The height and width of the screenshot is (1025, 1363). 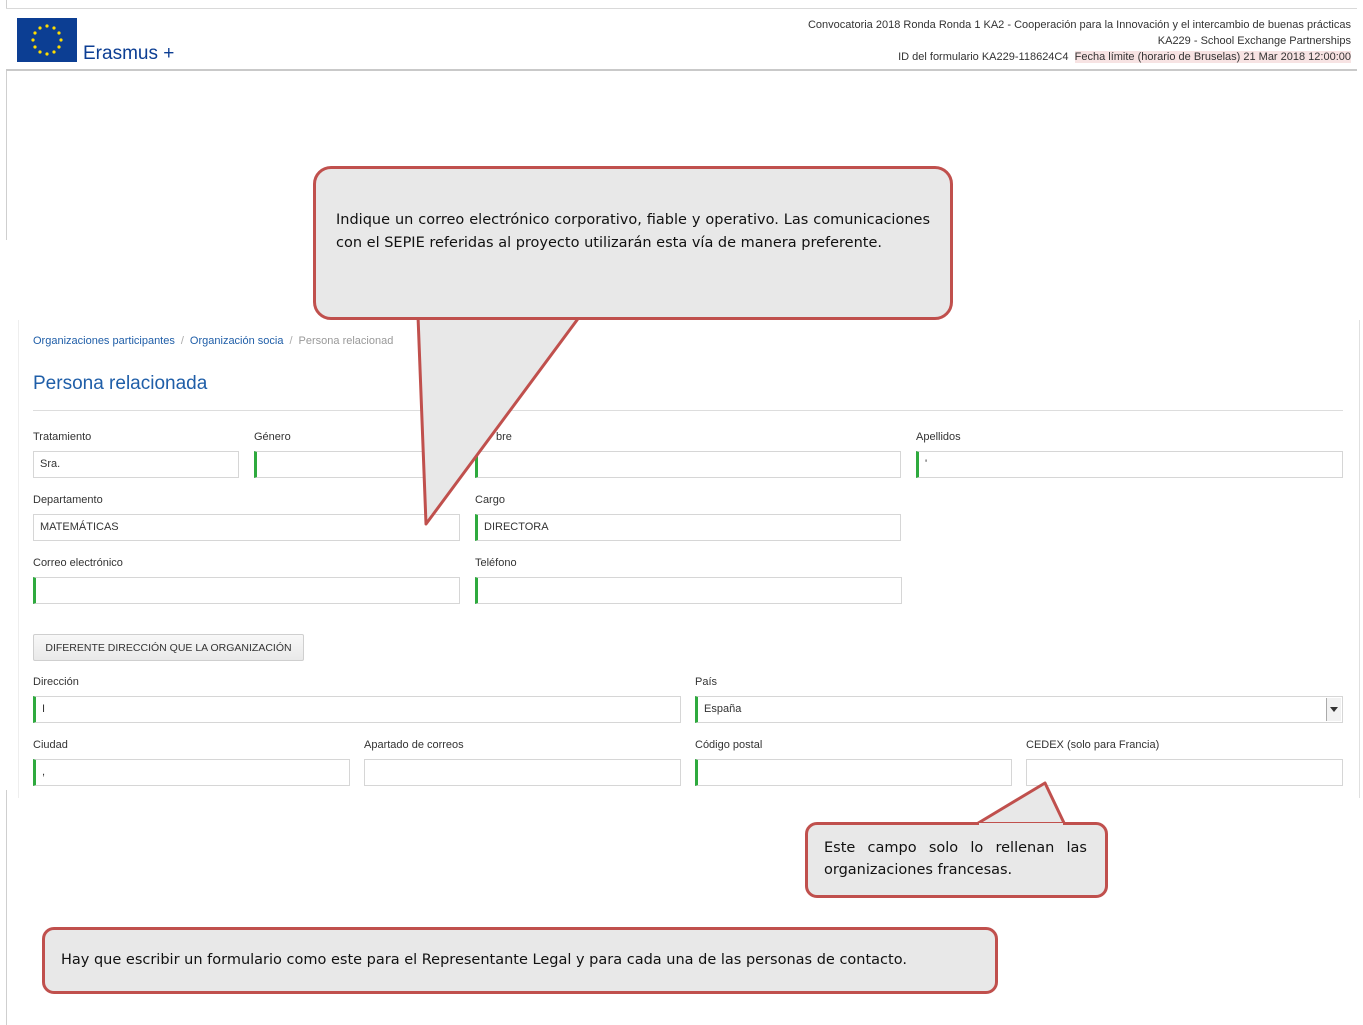 I want to click on po-box-field, so click(x=522, y=772).